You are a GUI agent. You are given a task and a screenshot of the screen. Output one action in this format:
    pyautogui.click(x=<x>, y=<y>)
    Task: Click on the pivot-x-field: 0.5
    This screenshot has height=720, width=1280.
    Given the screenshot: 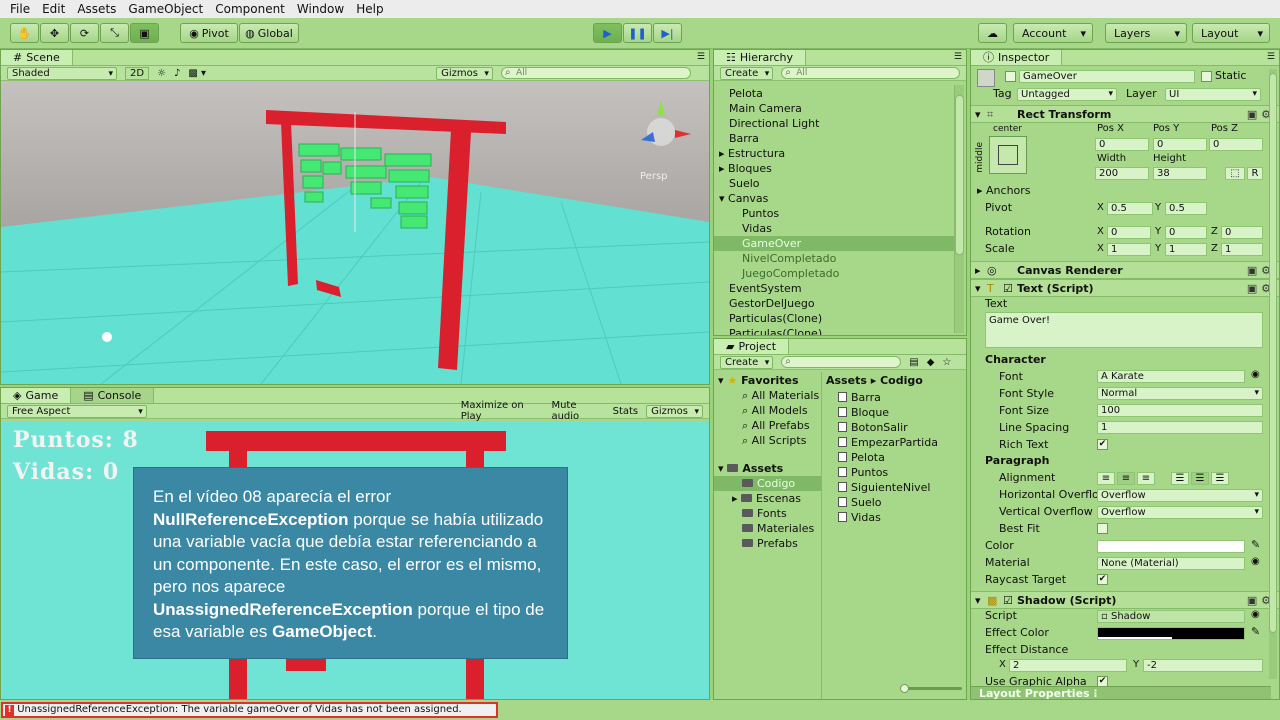 What is the action you would take?
    pyautogui.click(x=1130, y=208)
    